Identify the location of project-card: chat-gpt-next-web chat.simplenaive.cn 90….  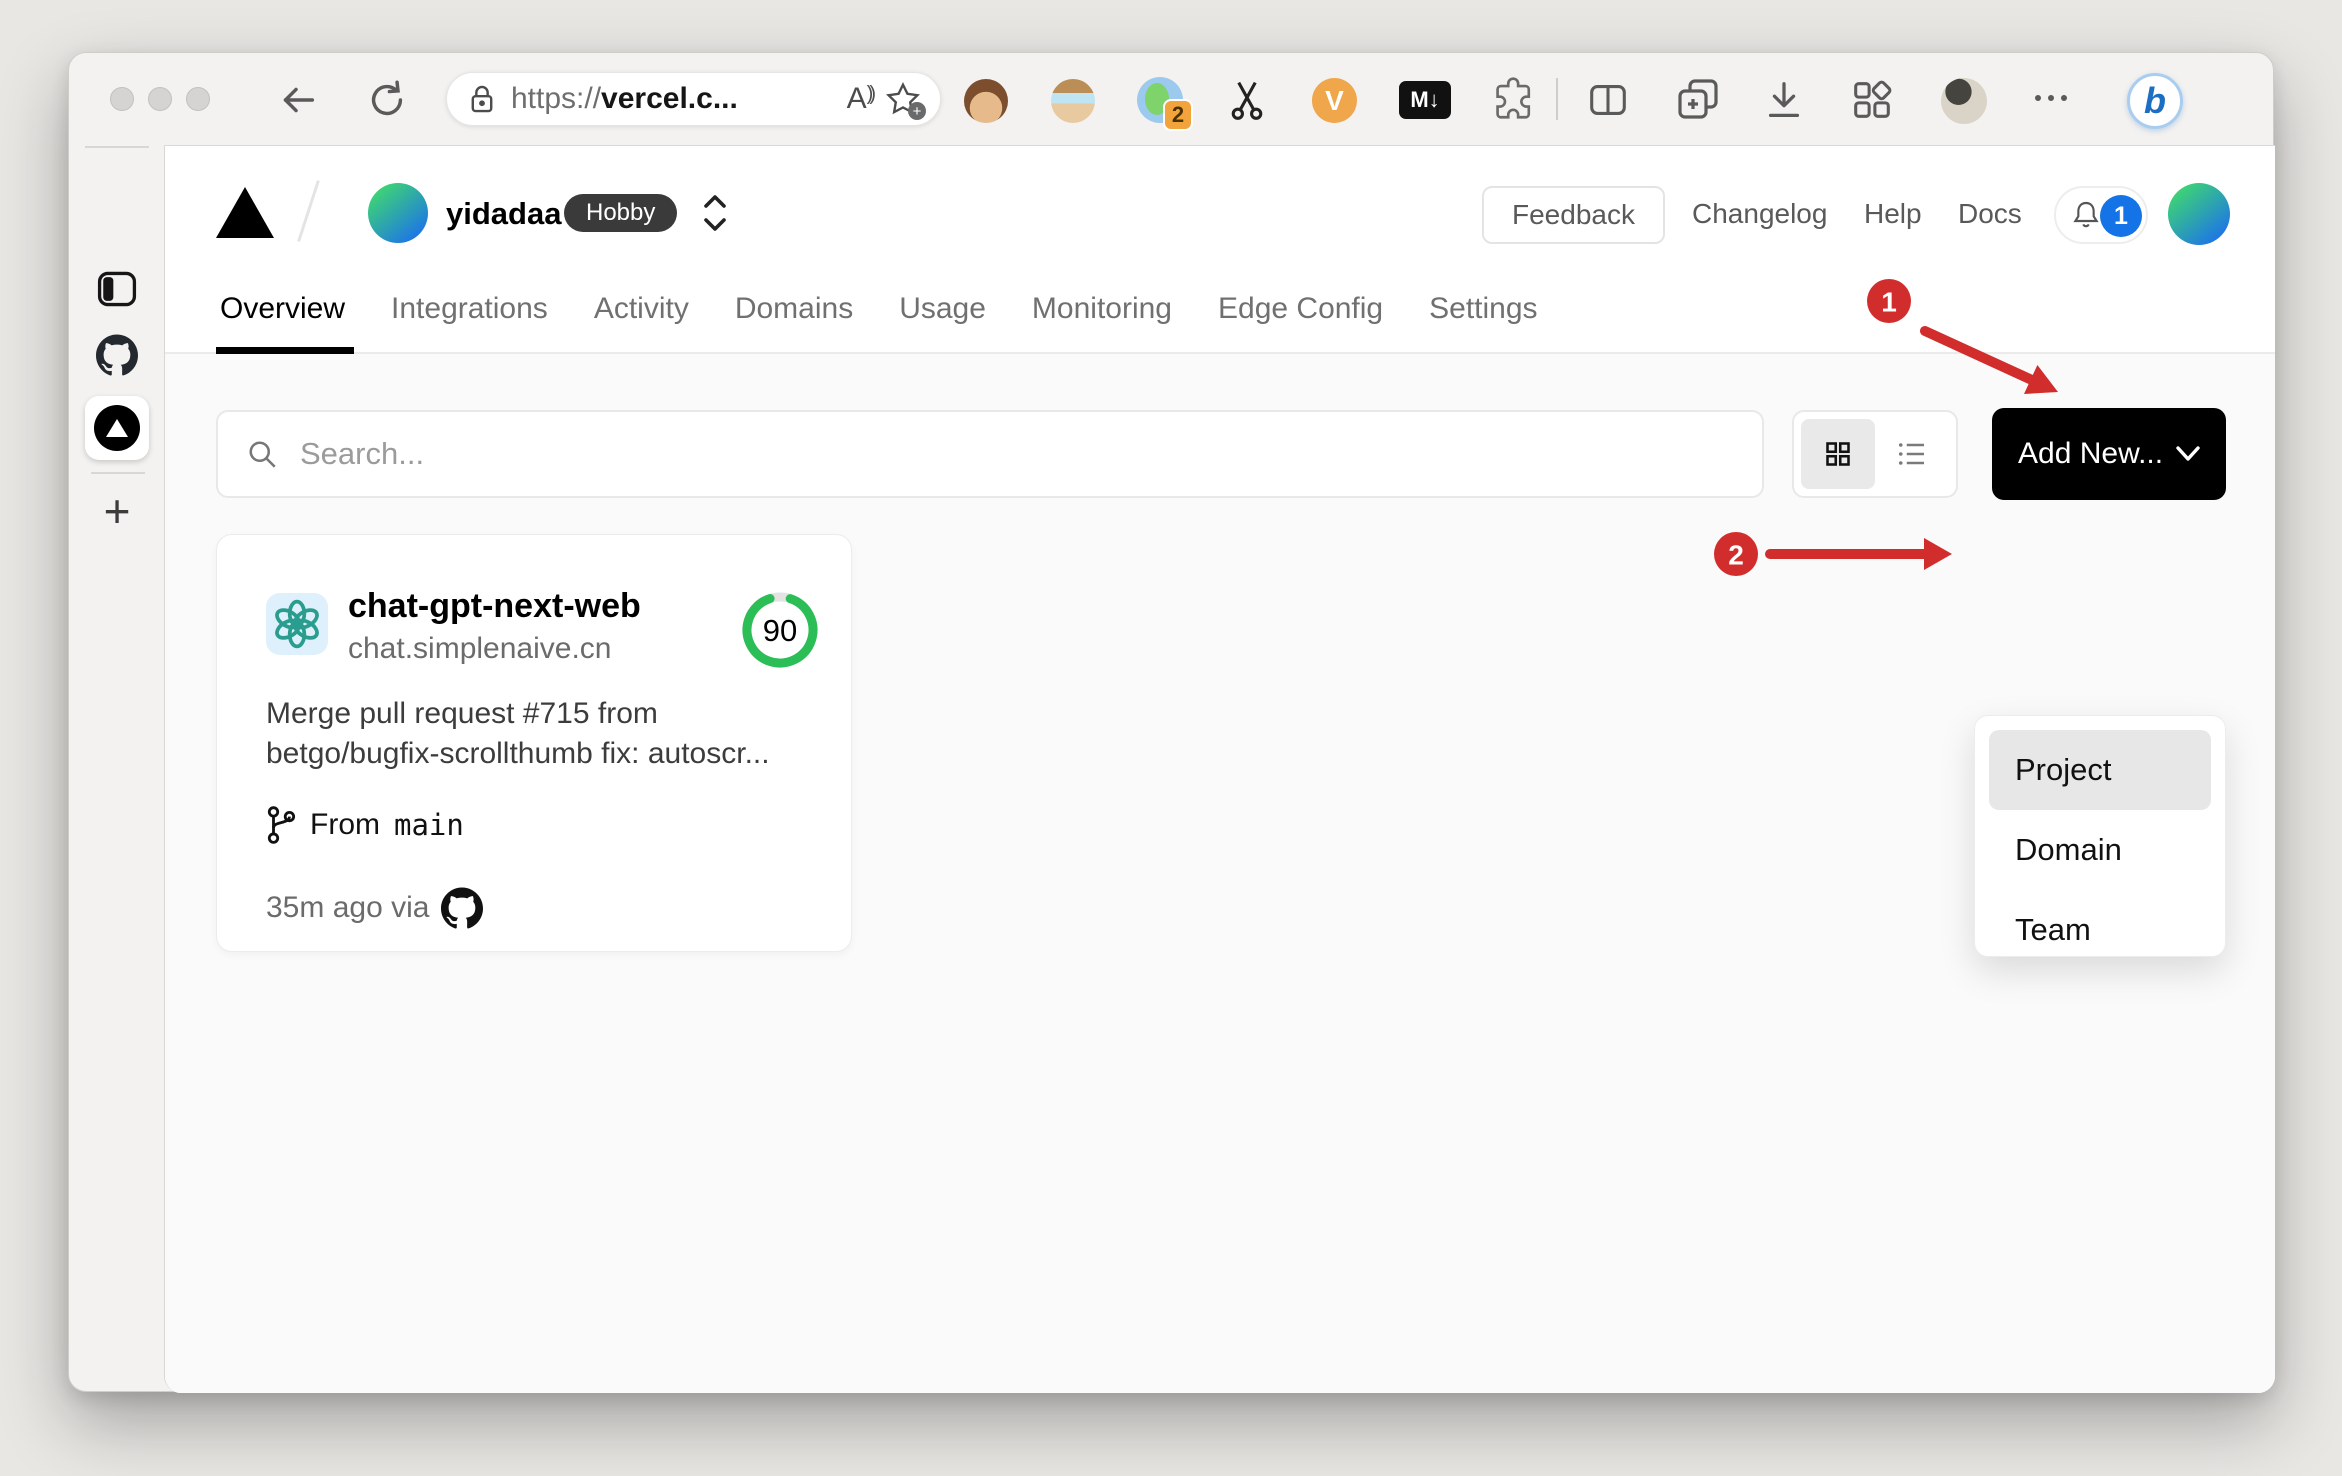
(534, 743).